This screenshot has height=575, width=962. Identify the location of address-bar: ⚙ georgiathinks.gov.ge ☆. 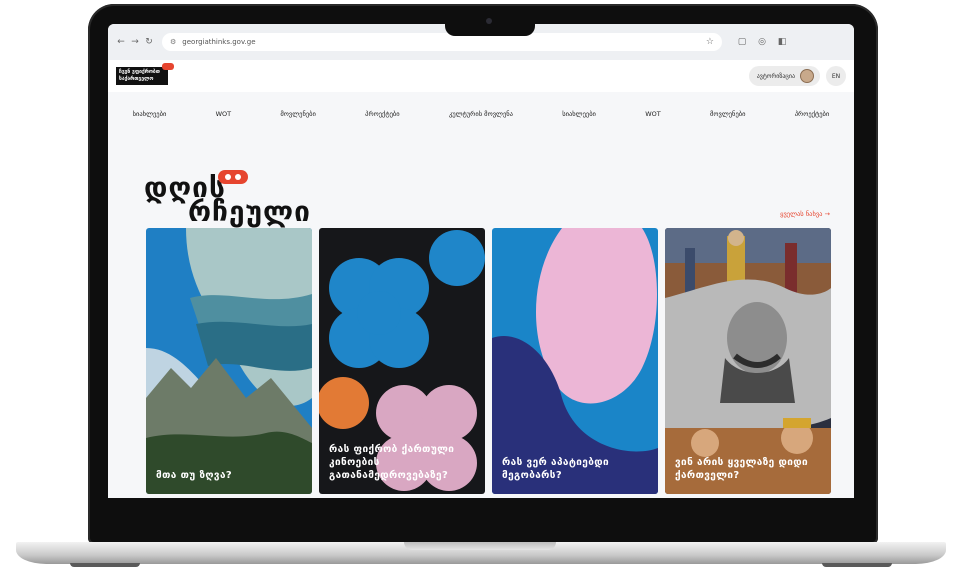
(442, 42).